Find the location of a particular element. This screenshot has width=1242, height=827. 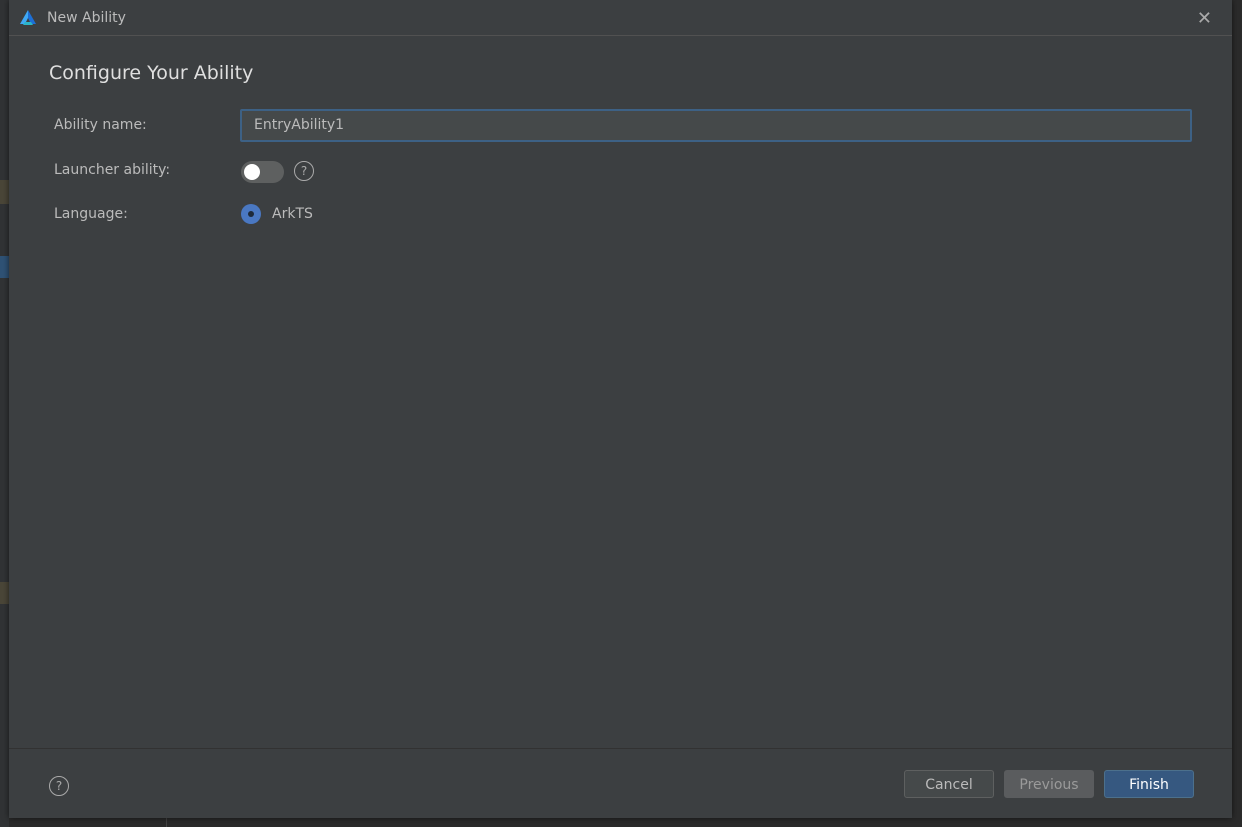

language-label: Language: is located at coordinates (91, 214).